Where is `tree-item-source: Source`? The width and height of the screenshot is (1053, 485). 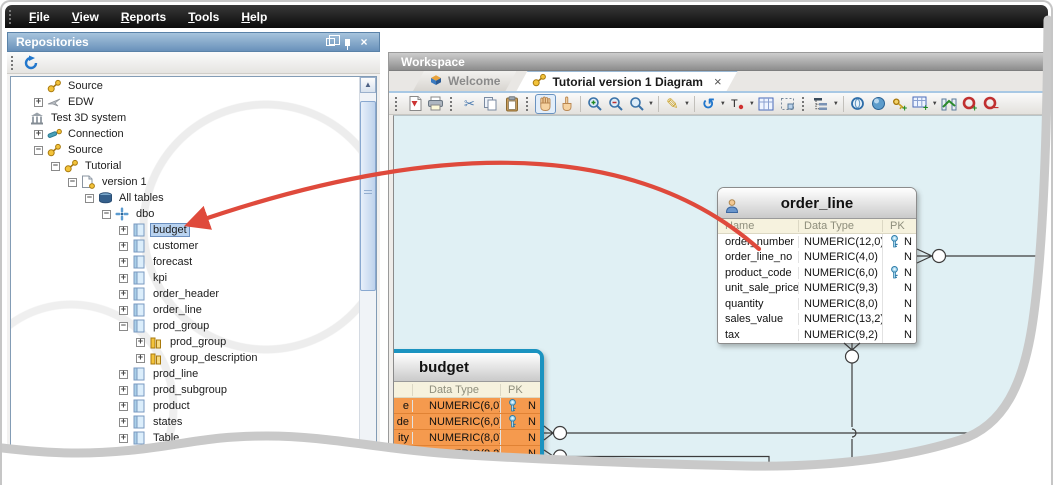
tree-item-source: Source is located at coordinates (185, 86).